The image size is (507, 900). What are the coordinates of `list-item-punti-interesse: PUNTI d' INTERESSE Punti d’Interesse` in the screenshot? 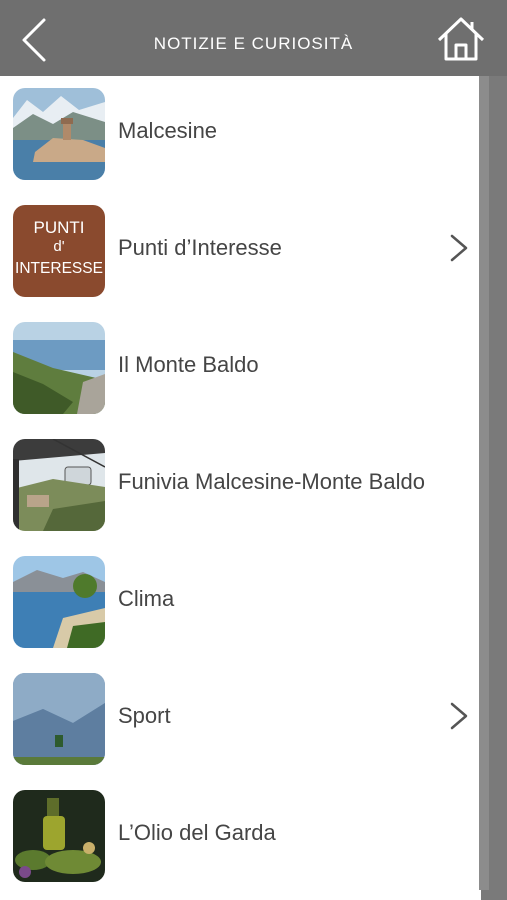 It's located at (240, 251).